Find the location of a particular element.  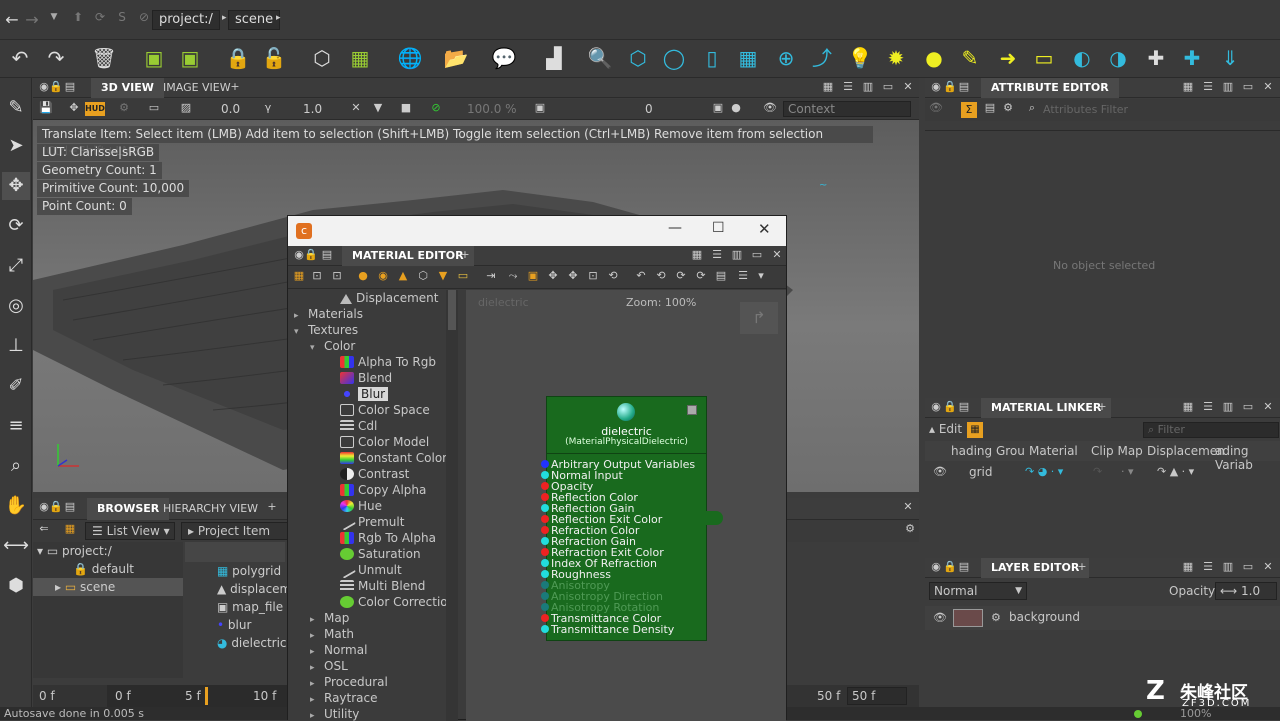

locator-icon: ✚ is located at coordinates (1156, 58).